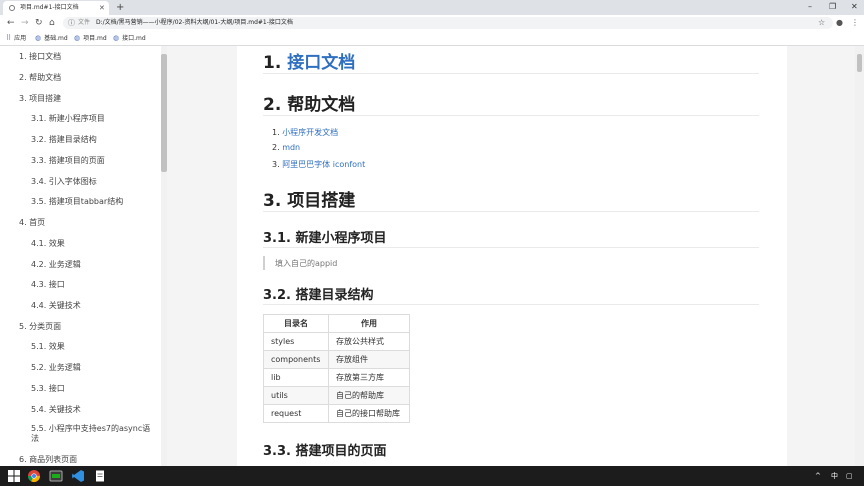 This screenshot has width=864, height=486. Describe the element at coordinates (296, 377) in the screenshot. I see `table-cell: lib` at that location.